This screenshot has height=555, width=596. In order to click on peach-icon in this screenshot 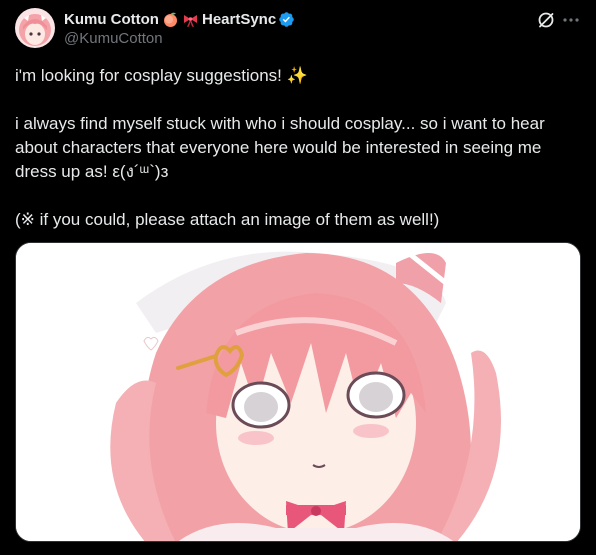, I will do `click(170, 19)`.